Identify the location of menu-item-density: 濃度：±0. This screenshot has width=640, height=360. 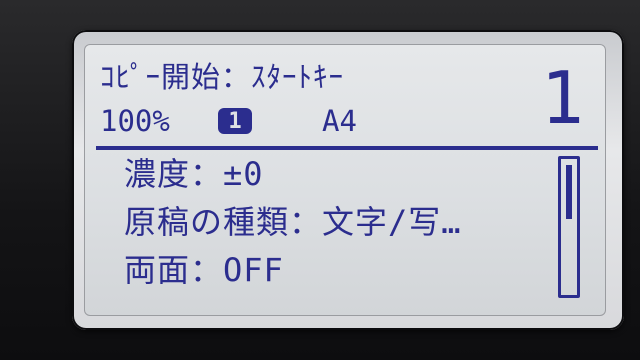
(344, 174).